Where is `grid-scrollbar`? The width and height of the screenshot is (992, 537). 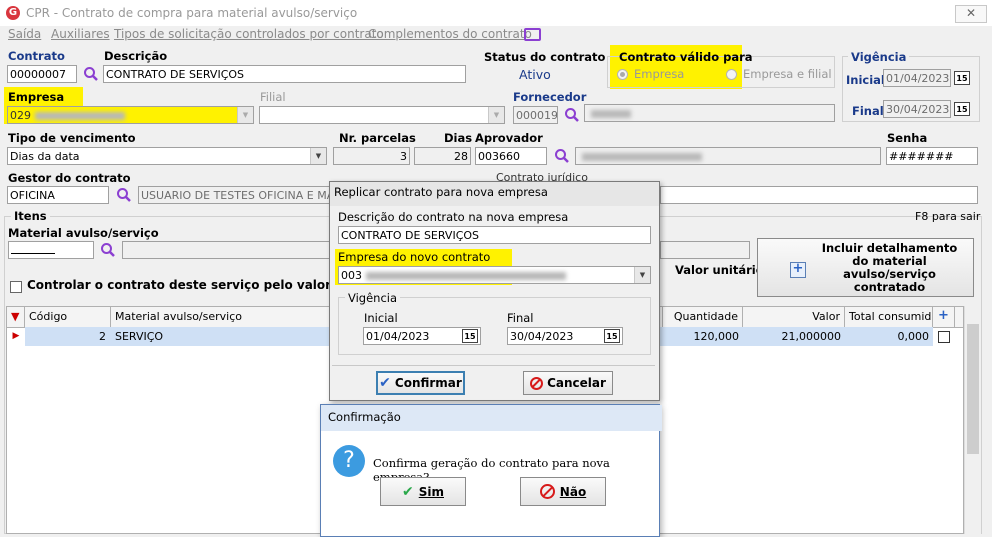 grid-scrollbar is located at coordinates (972, 420).